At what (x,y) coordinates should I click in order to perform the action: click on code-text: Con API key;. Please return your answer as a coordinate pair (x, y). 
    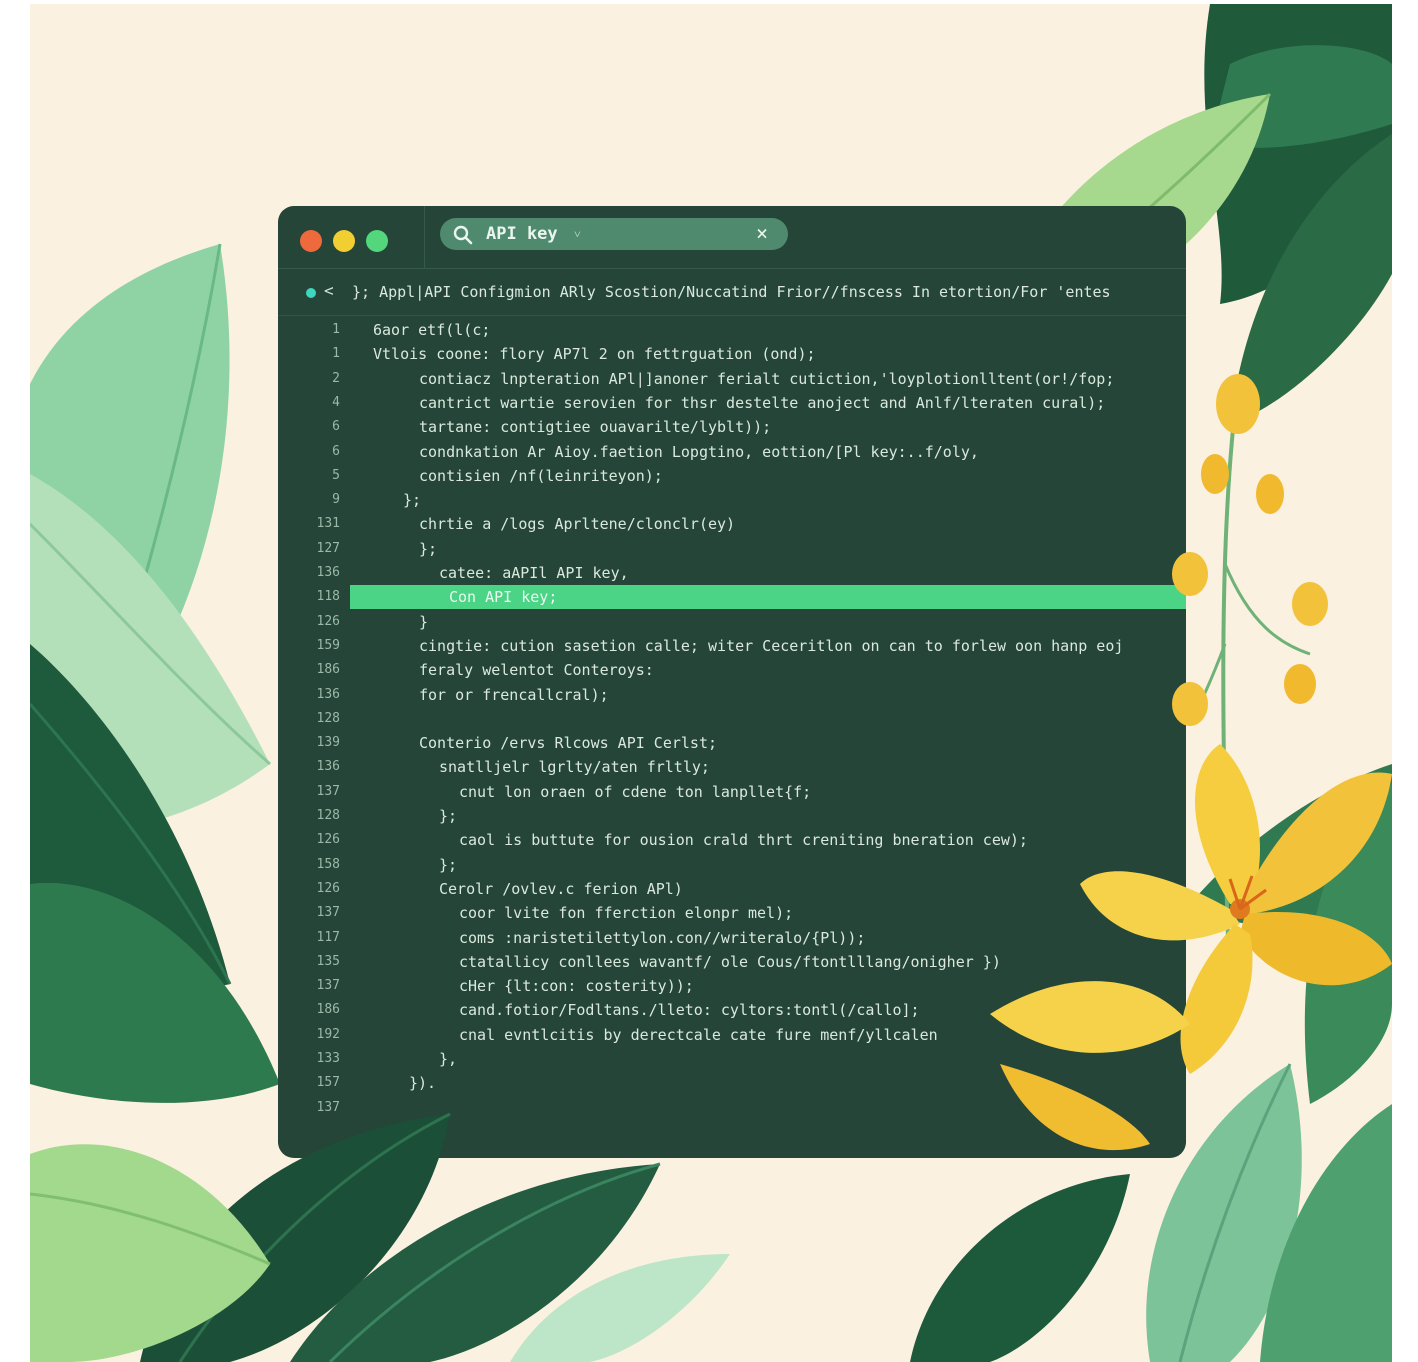
    Looking at the image, I should click on (503, 597).